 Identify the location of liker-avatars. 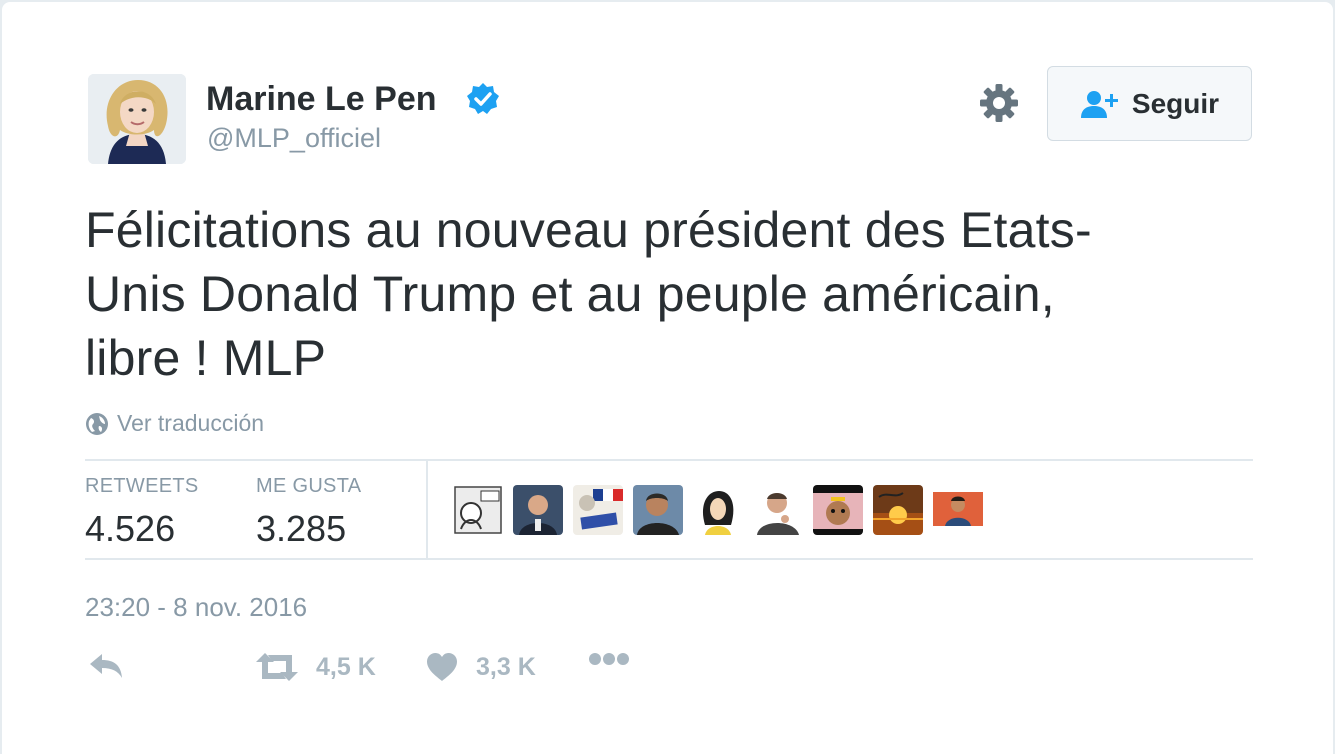
(718, 510).